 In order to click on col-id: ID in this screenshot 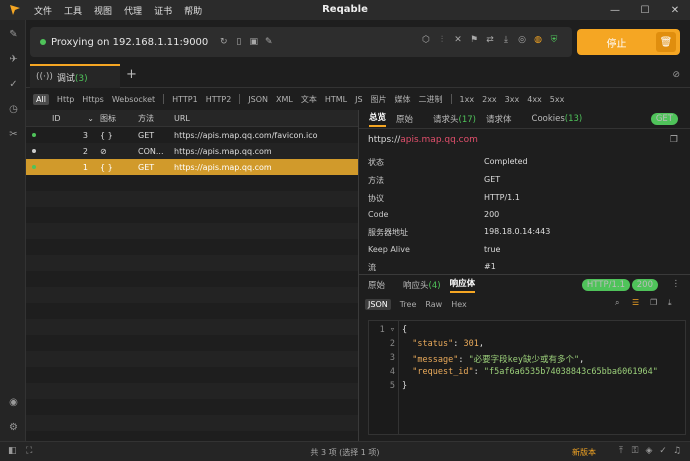, I will do `click(56, 118)`.